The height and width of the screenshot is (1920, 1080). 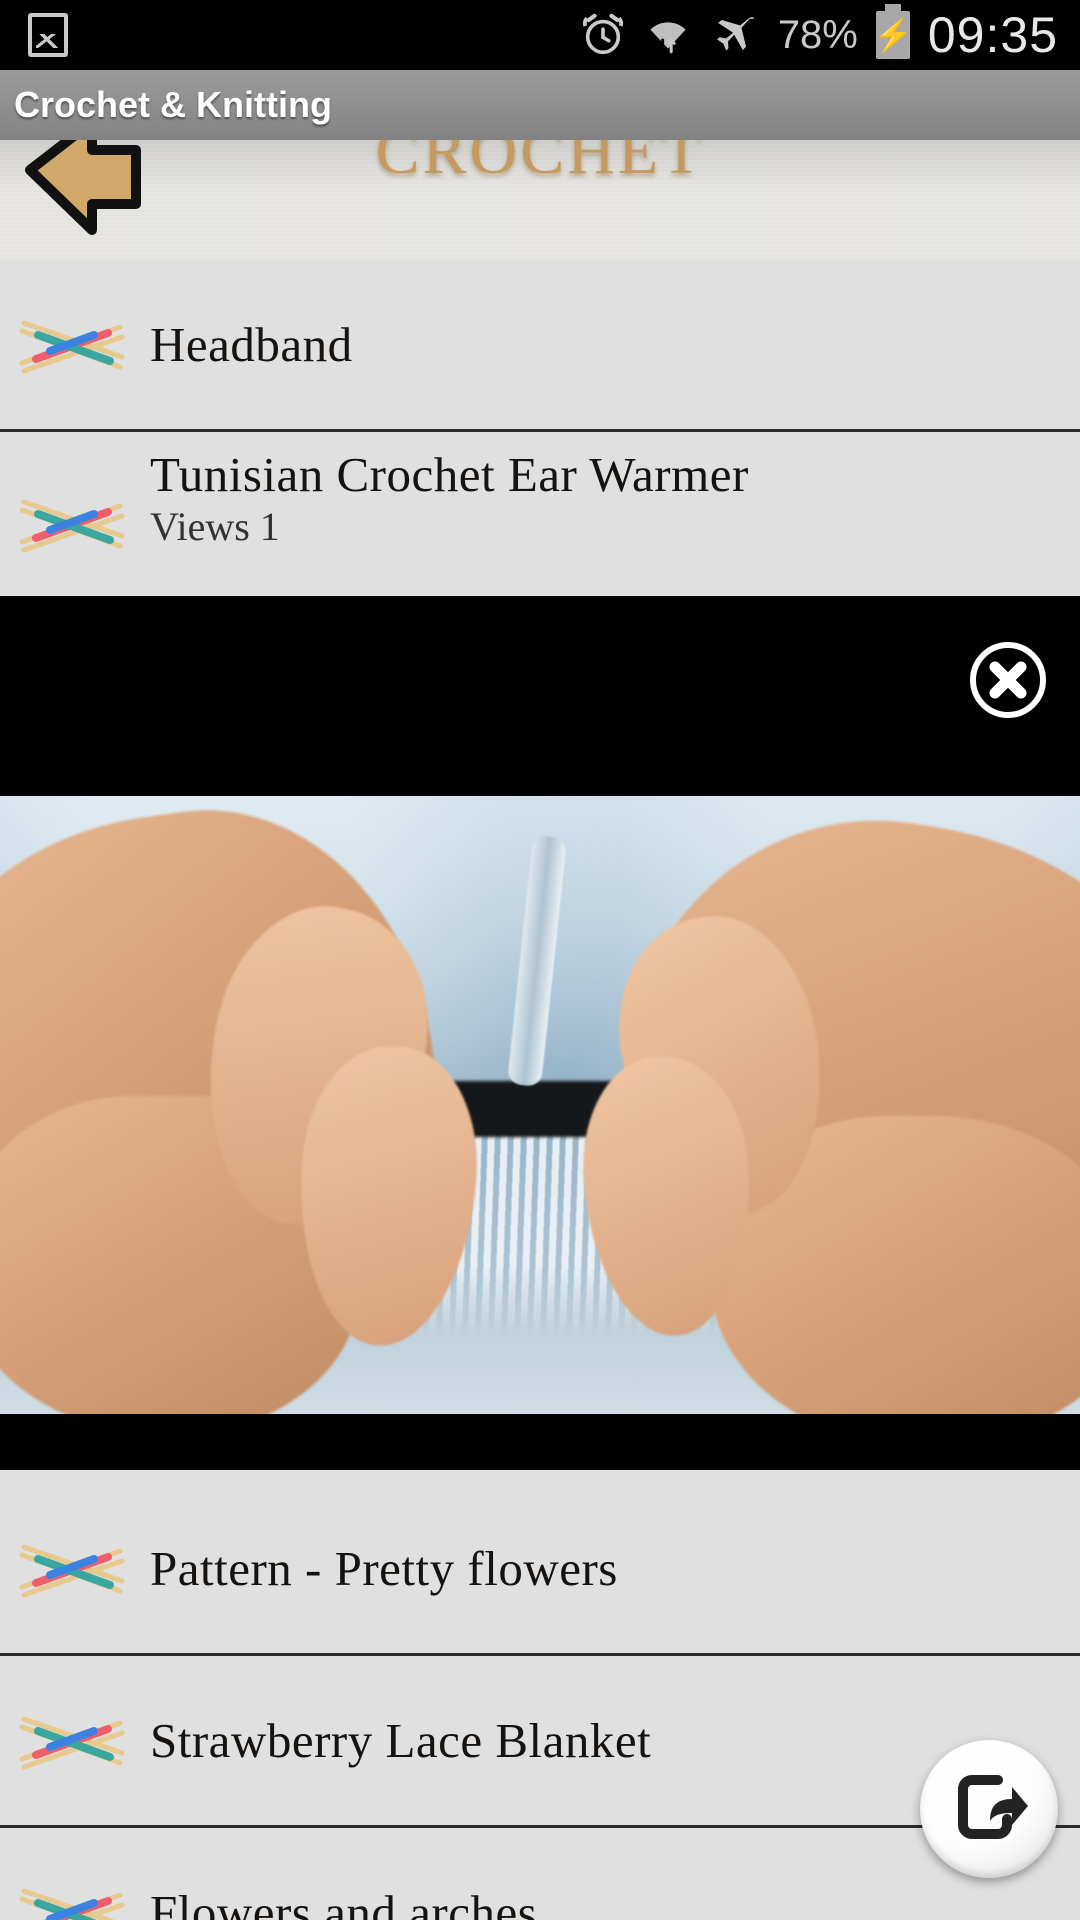 What do you see at coordinates (215, 526) in the screenshot?
I see `list-item-sublabel: Views 1` at bounding box center [215, 526].